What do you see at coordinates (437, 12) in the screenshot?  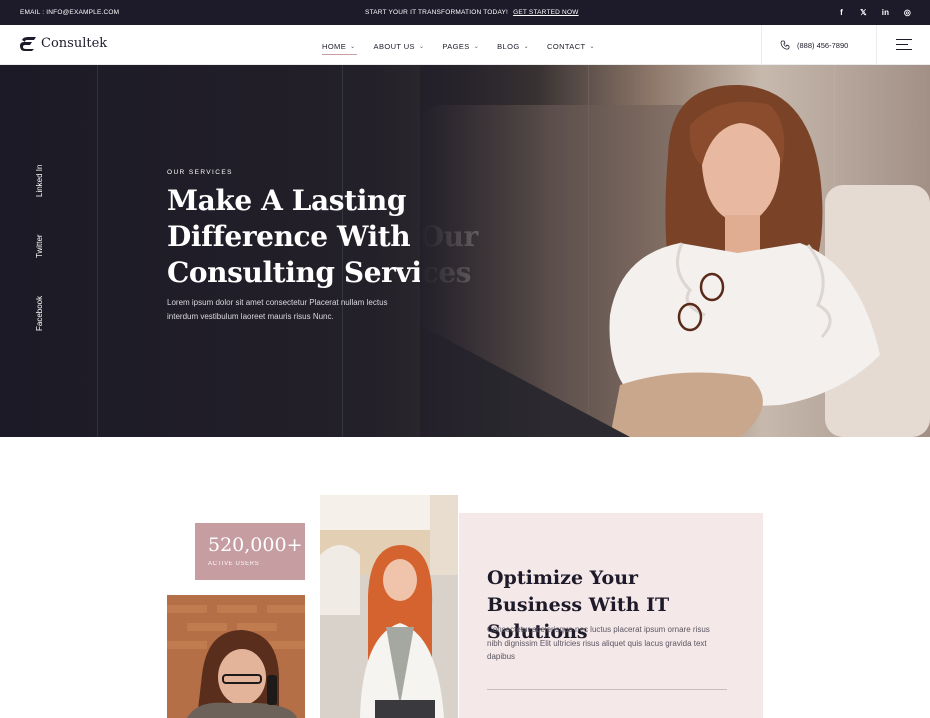 I see `promo-text: START YOUR IT TRANSFORMATION TODAY!` at bounding box center [437, 12].